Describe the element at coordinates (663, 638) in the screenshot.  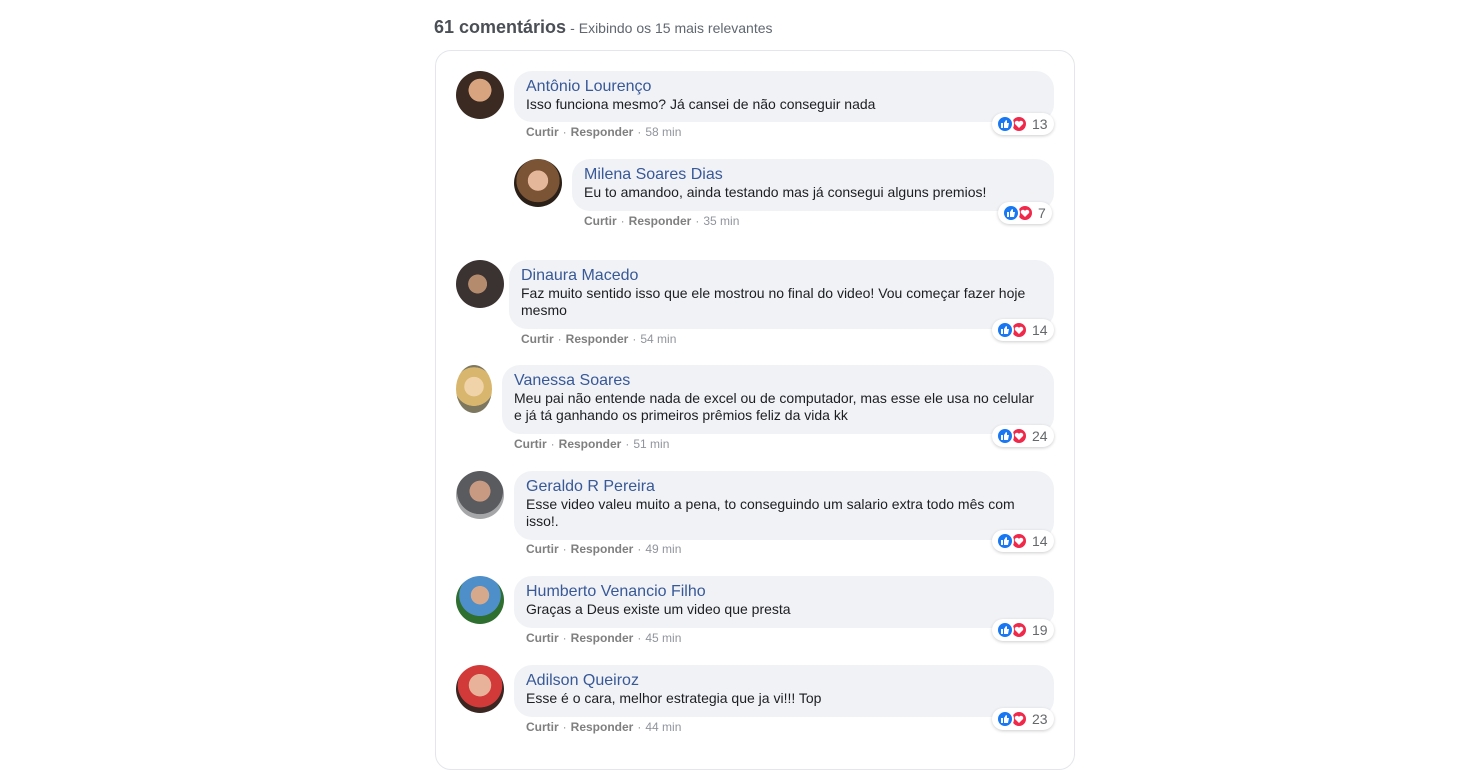
I see `comment-time: 45 min` at that location.